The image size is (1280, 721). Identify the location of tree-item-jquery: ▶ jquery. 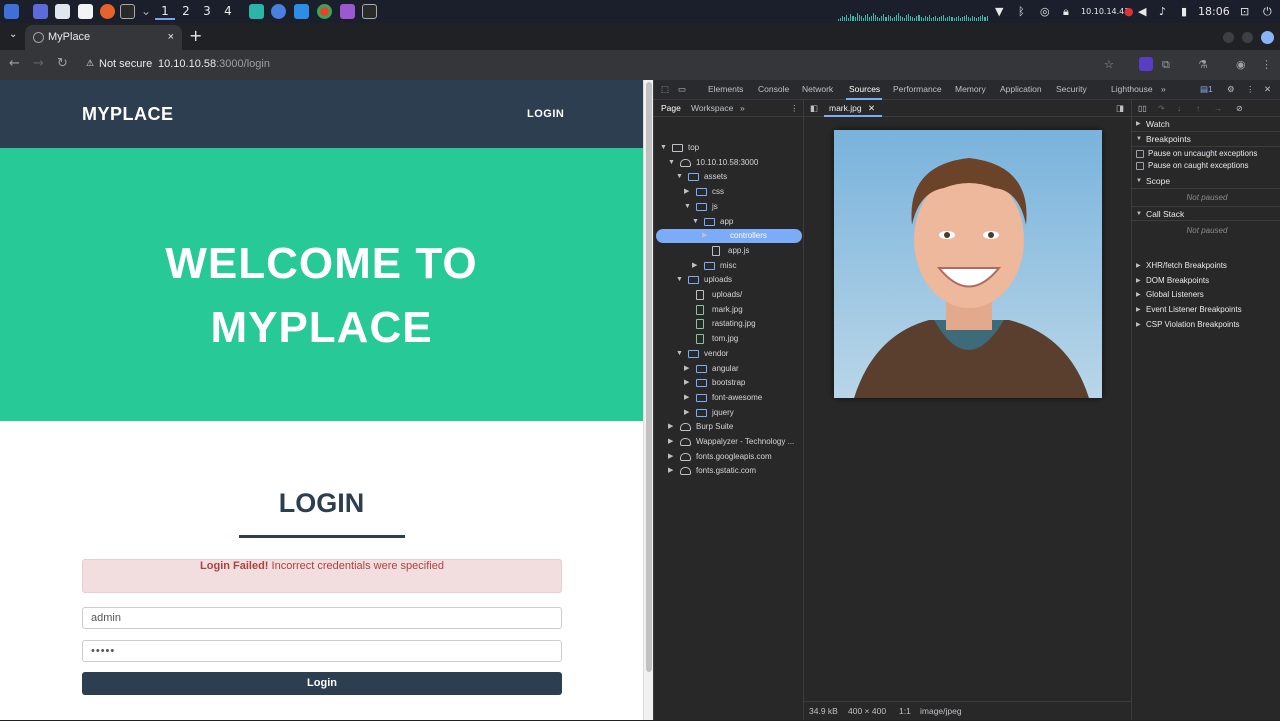
(729, 413).